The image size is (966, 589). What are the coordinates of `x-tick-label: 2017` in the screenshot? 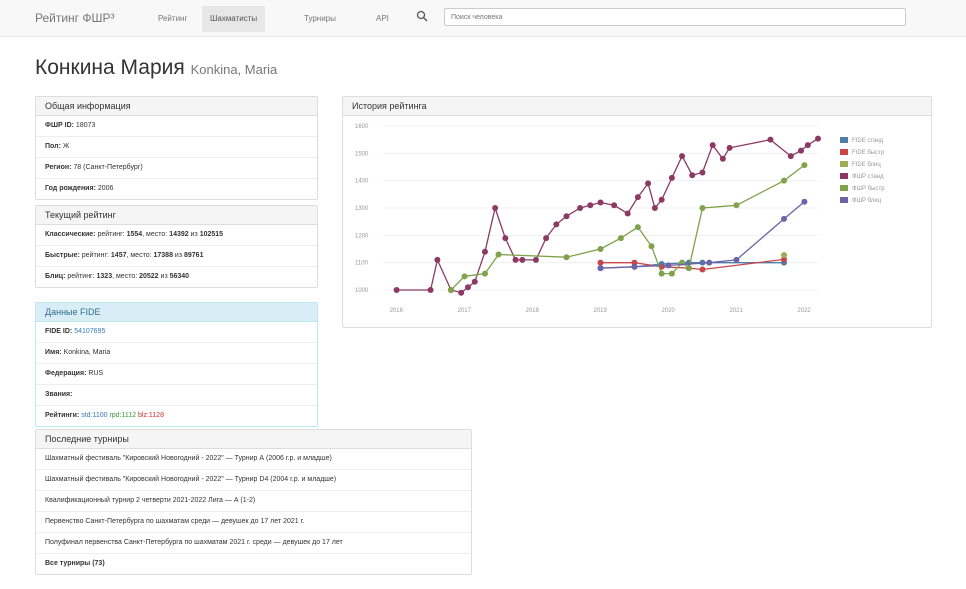 It's located at (465, 311).